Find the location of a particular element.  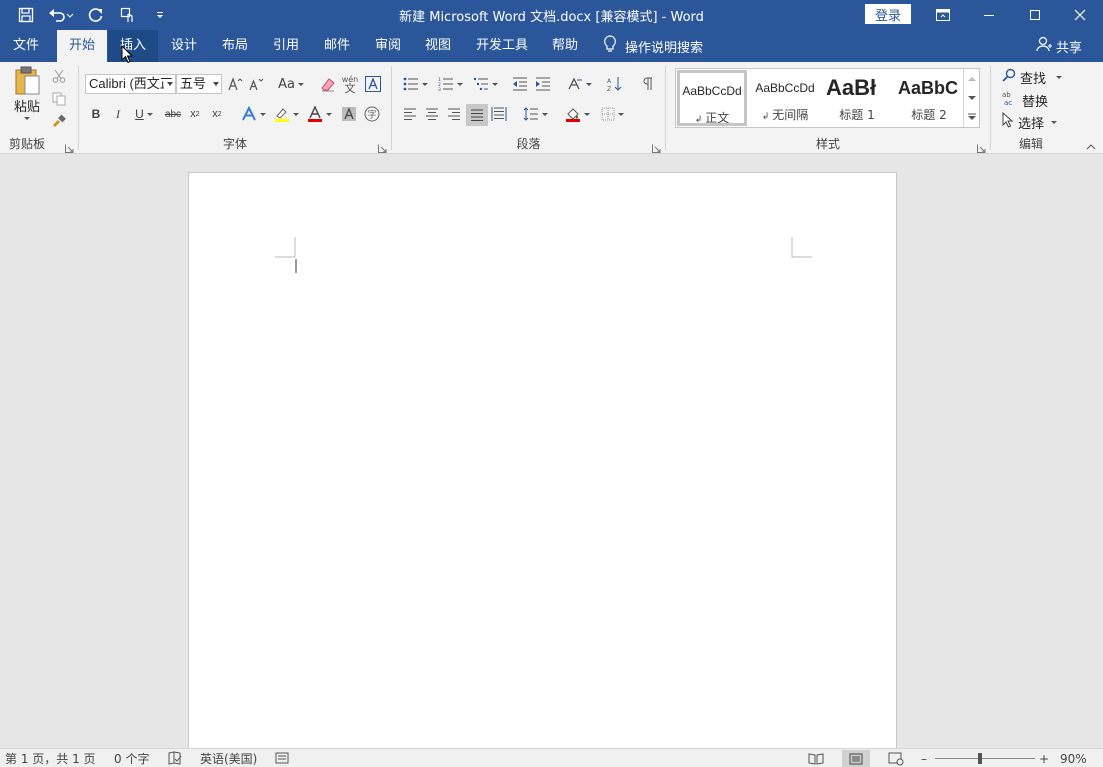

bold-button: B is located at coordinates (96, 114).